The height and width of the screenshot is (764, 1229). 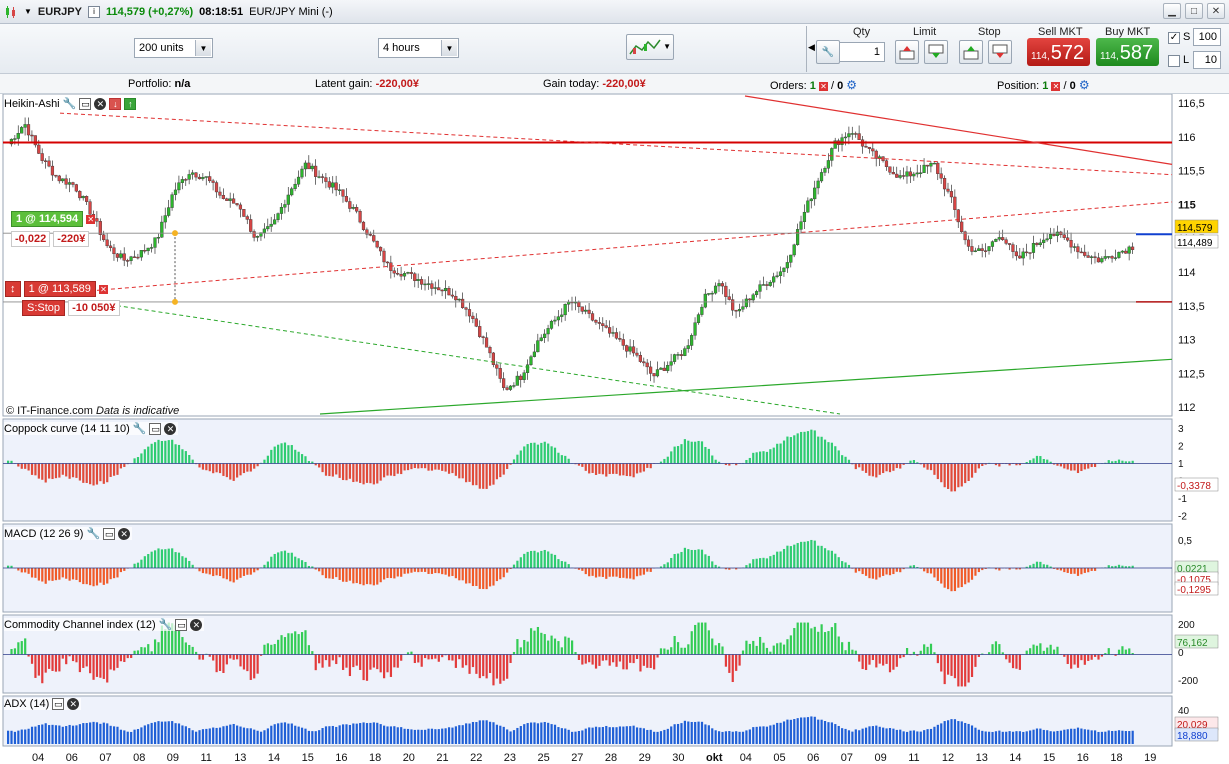 What do you see at coordinates (173, 48) in the screenshot?
I see `units-select: 200 units ▼` at bounding box center [173, 48].